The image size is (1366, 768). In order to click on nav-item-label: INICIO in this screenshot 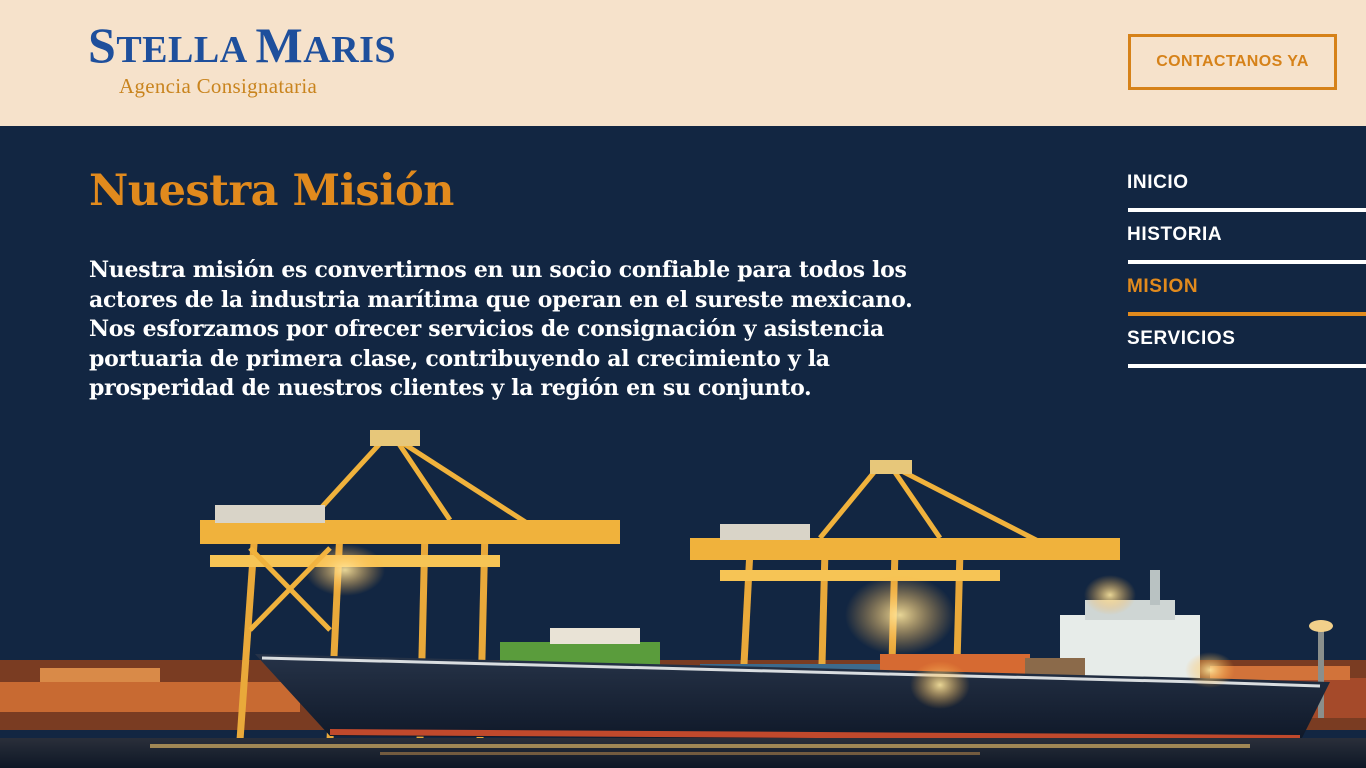, I will do `click(1158, 182)`.